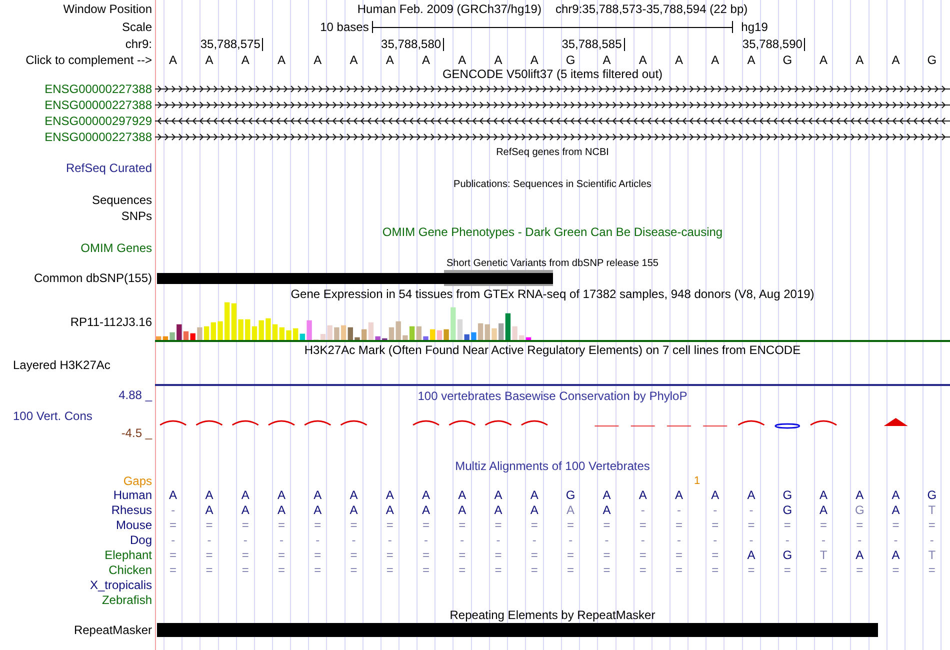 The width and height of the screenshot is (950, 650). Describe the element at coordinates (134, 525) in the screenshot. I see `species-label: Mouse` at that location.